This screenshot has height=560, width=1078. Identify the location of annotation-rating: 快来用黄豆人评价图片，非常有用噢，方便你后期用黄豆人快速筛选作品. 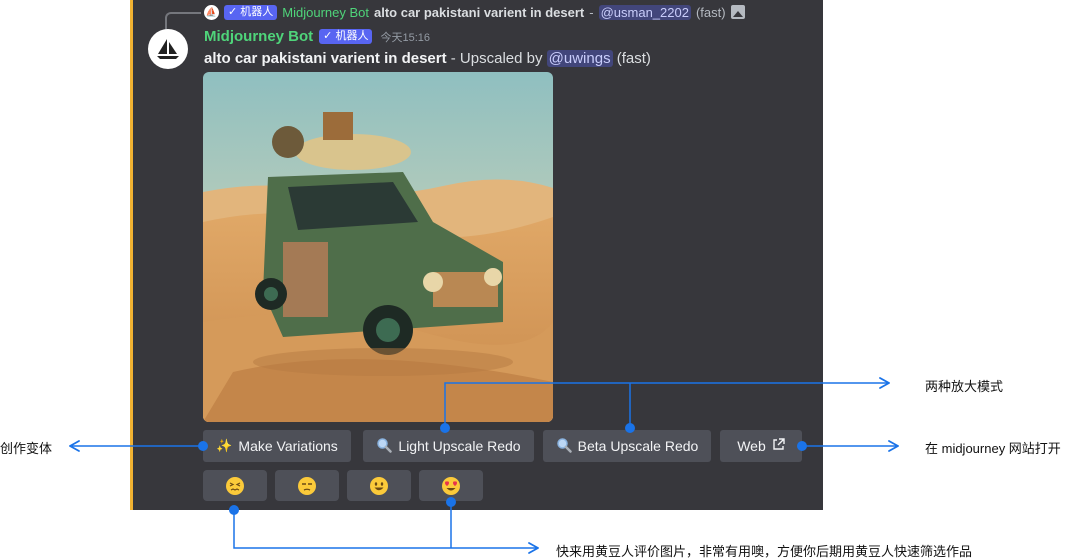
(764, 551).